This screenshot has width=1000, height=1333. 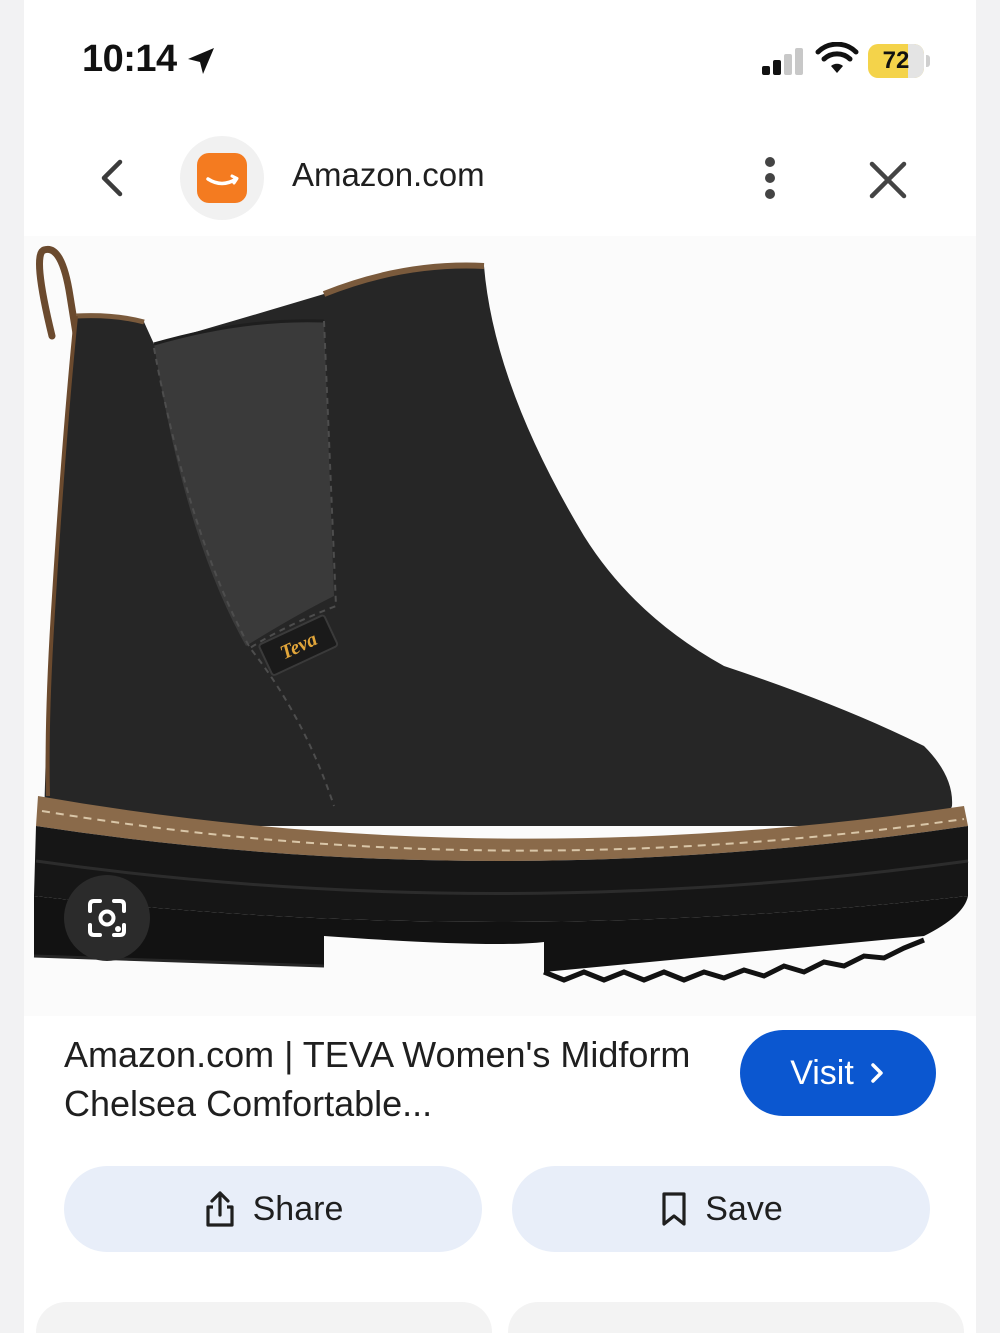 I want to click on chevron-right-icon, so click(x=877, y=1073).